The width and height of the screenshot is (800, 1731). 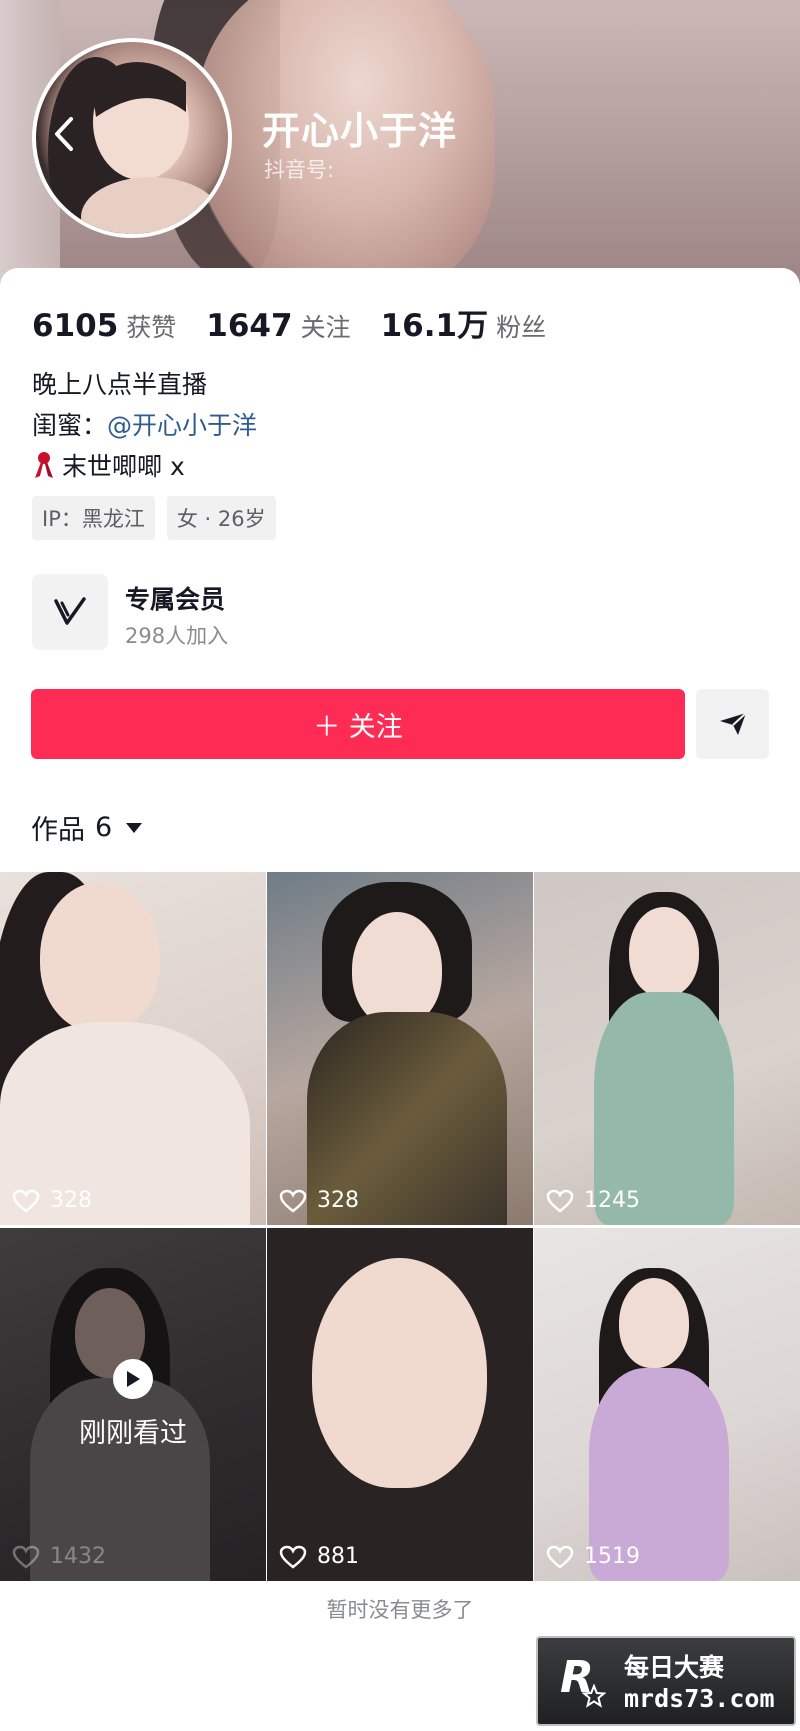 I want to click on watermark-url: mrds73.com, so click(x=699, y=1698).